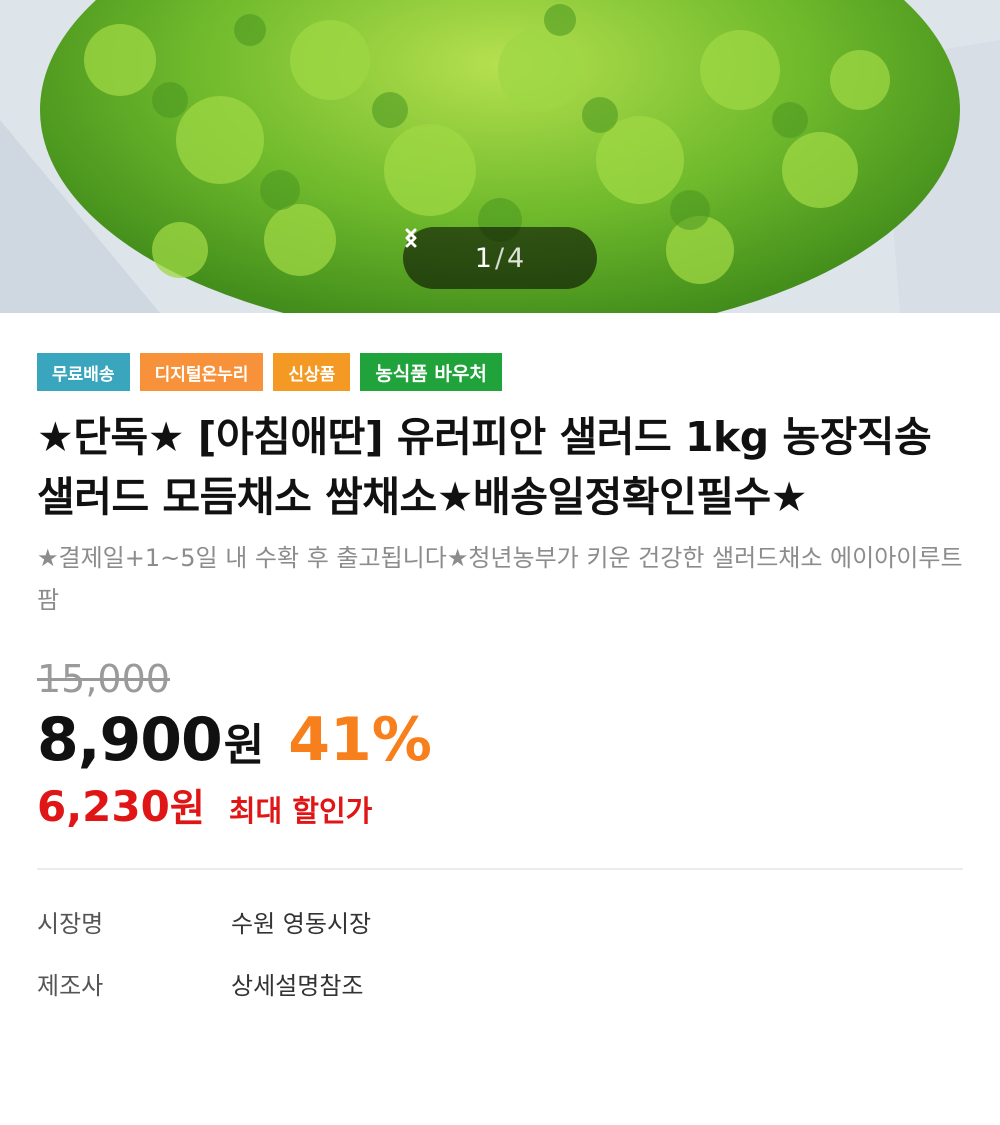 This screenshot has height=1125, width=1000. Describe the element at coordinates (483, 258) in the screenshot. I see `current-page: 1` at that location.